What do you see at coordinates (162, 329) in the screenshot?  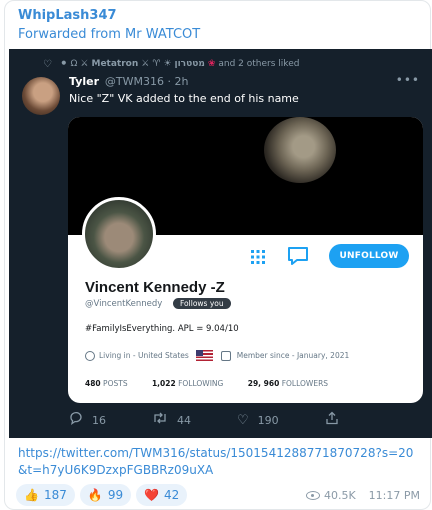 I see `profile-bio: #FamilyIsEverything. APL = 9.04/10` at bounding box center [162, 329].